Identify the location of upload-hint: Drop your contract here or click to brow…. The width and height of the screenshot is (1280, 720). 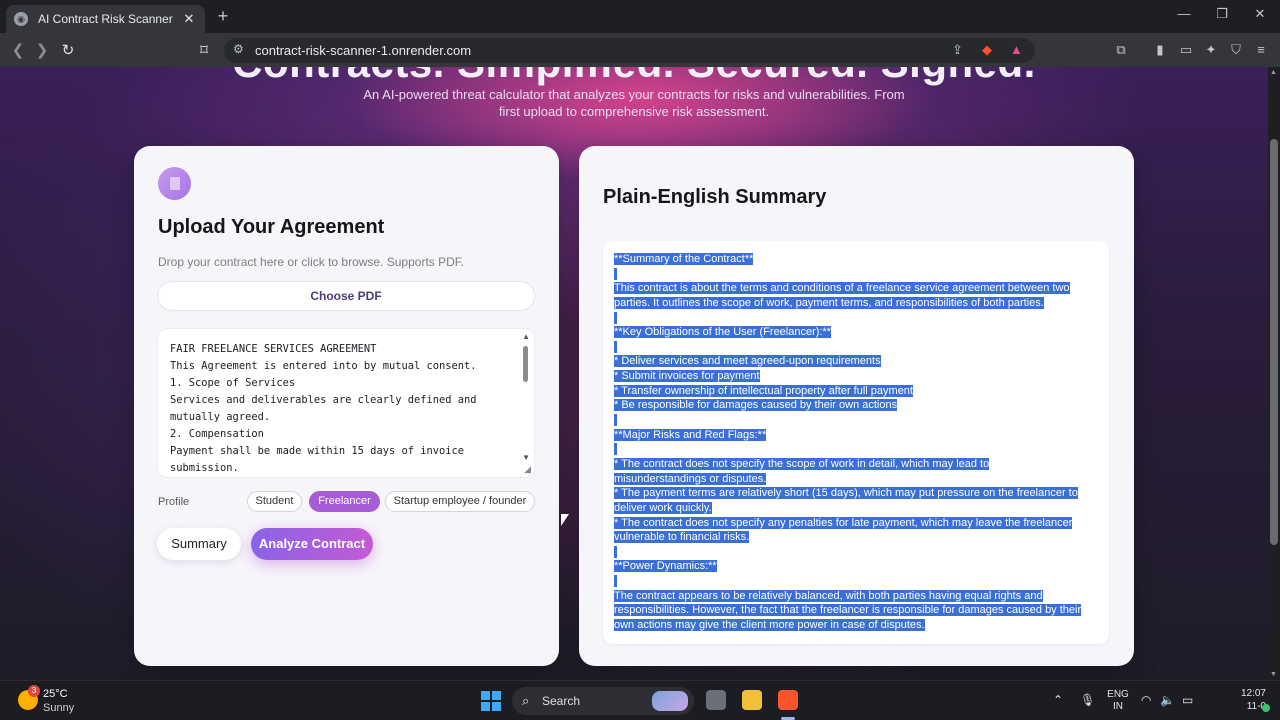
(311, 262).